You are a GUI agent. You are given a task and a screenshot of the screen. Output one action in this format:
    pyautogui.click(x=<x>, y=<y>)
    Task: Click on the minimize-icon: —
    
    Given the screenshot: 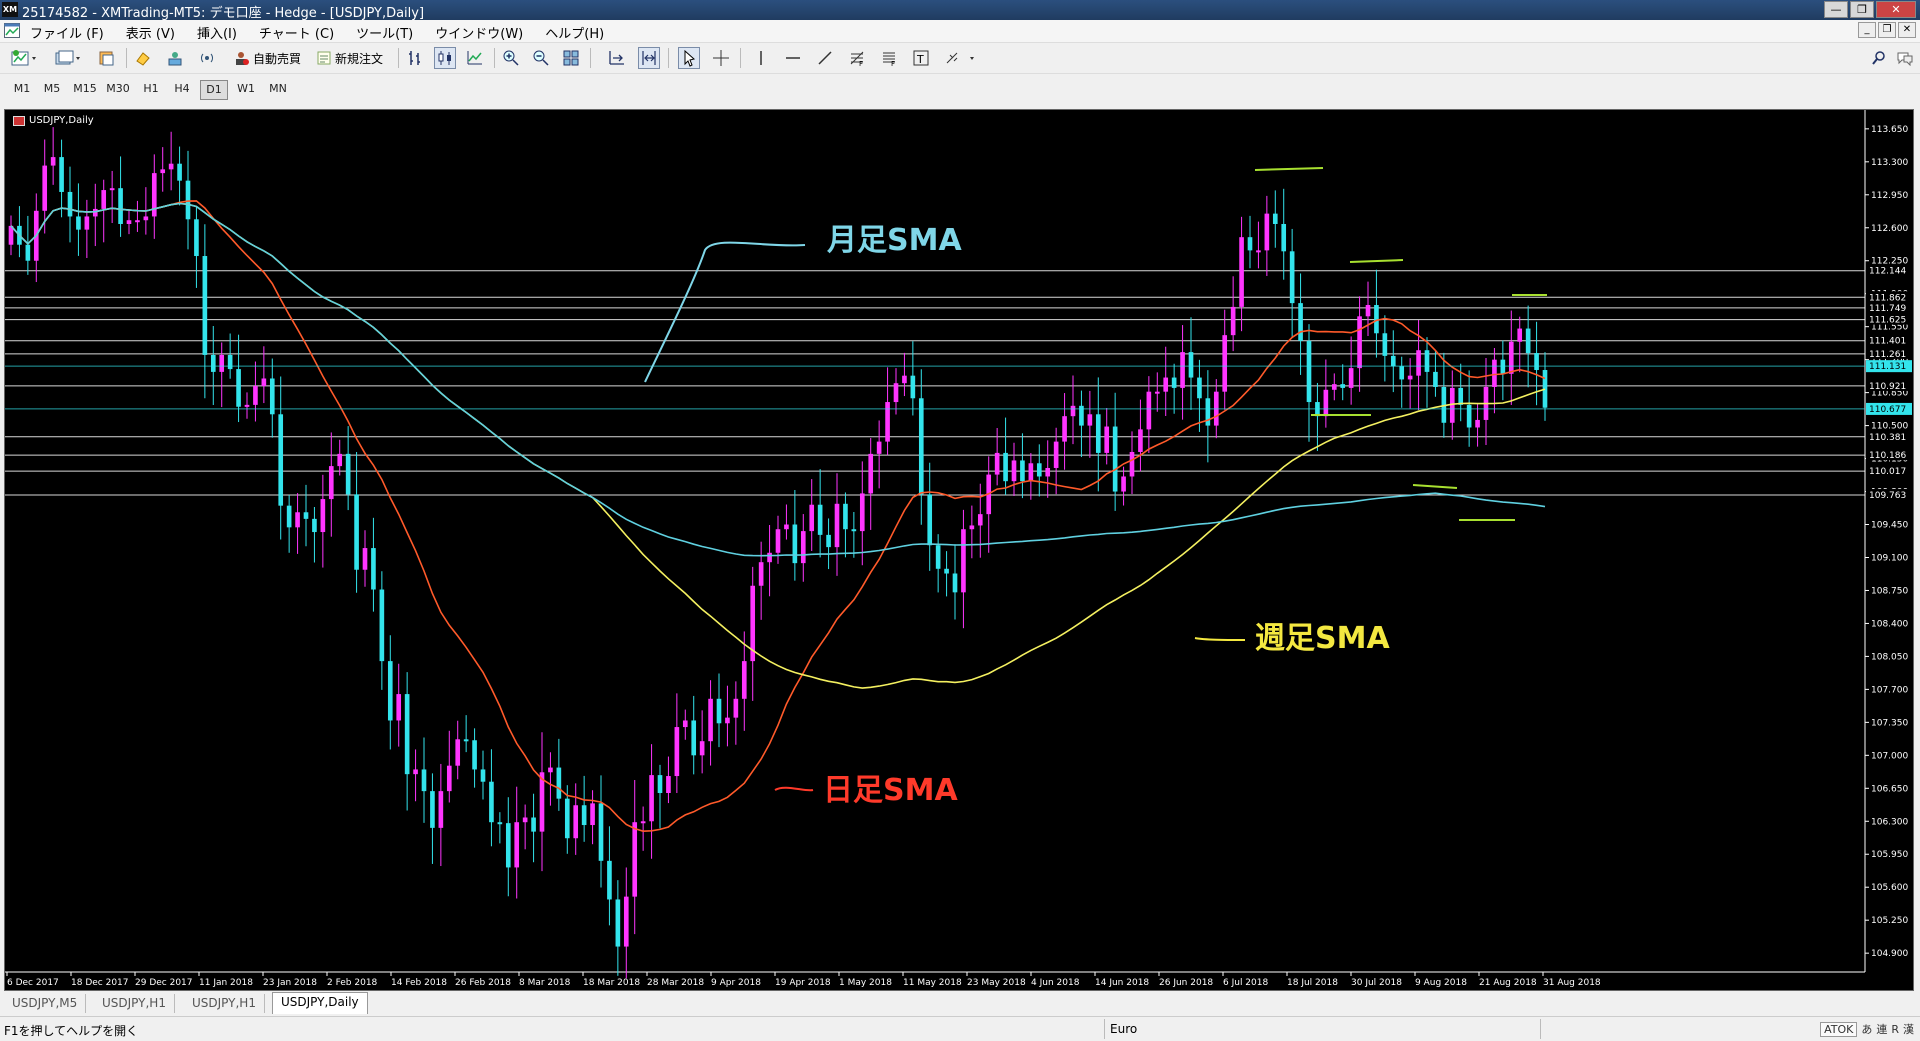 What is the action you would take?
    pyautogui.click(x=1836, y=9)
    